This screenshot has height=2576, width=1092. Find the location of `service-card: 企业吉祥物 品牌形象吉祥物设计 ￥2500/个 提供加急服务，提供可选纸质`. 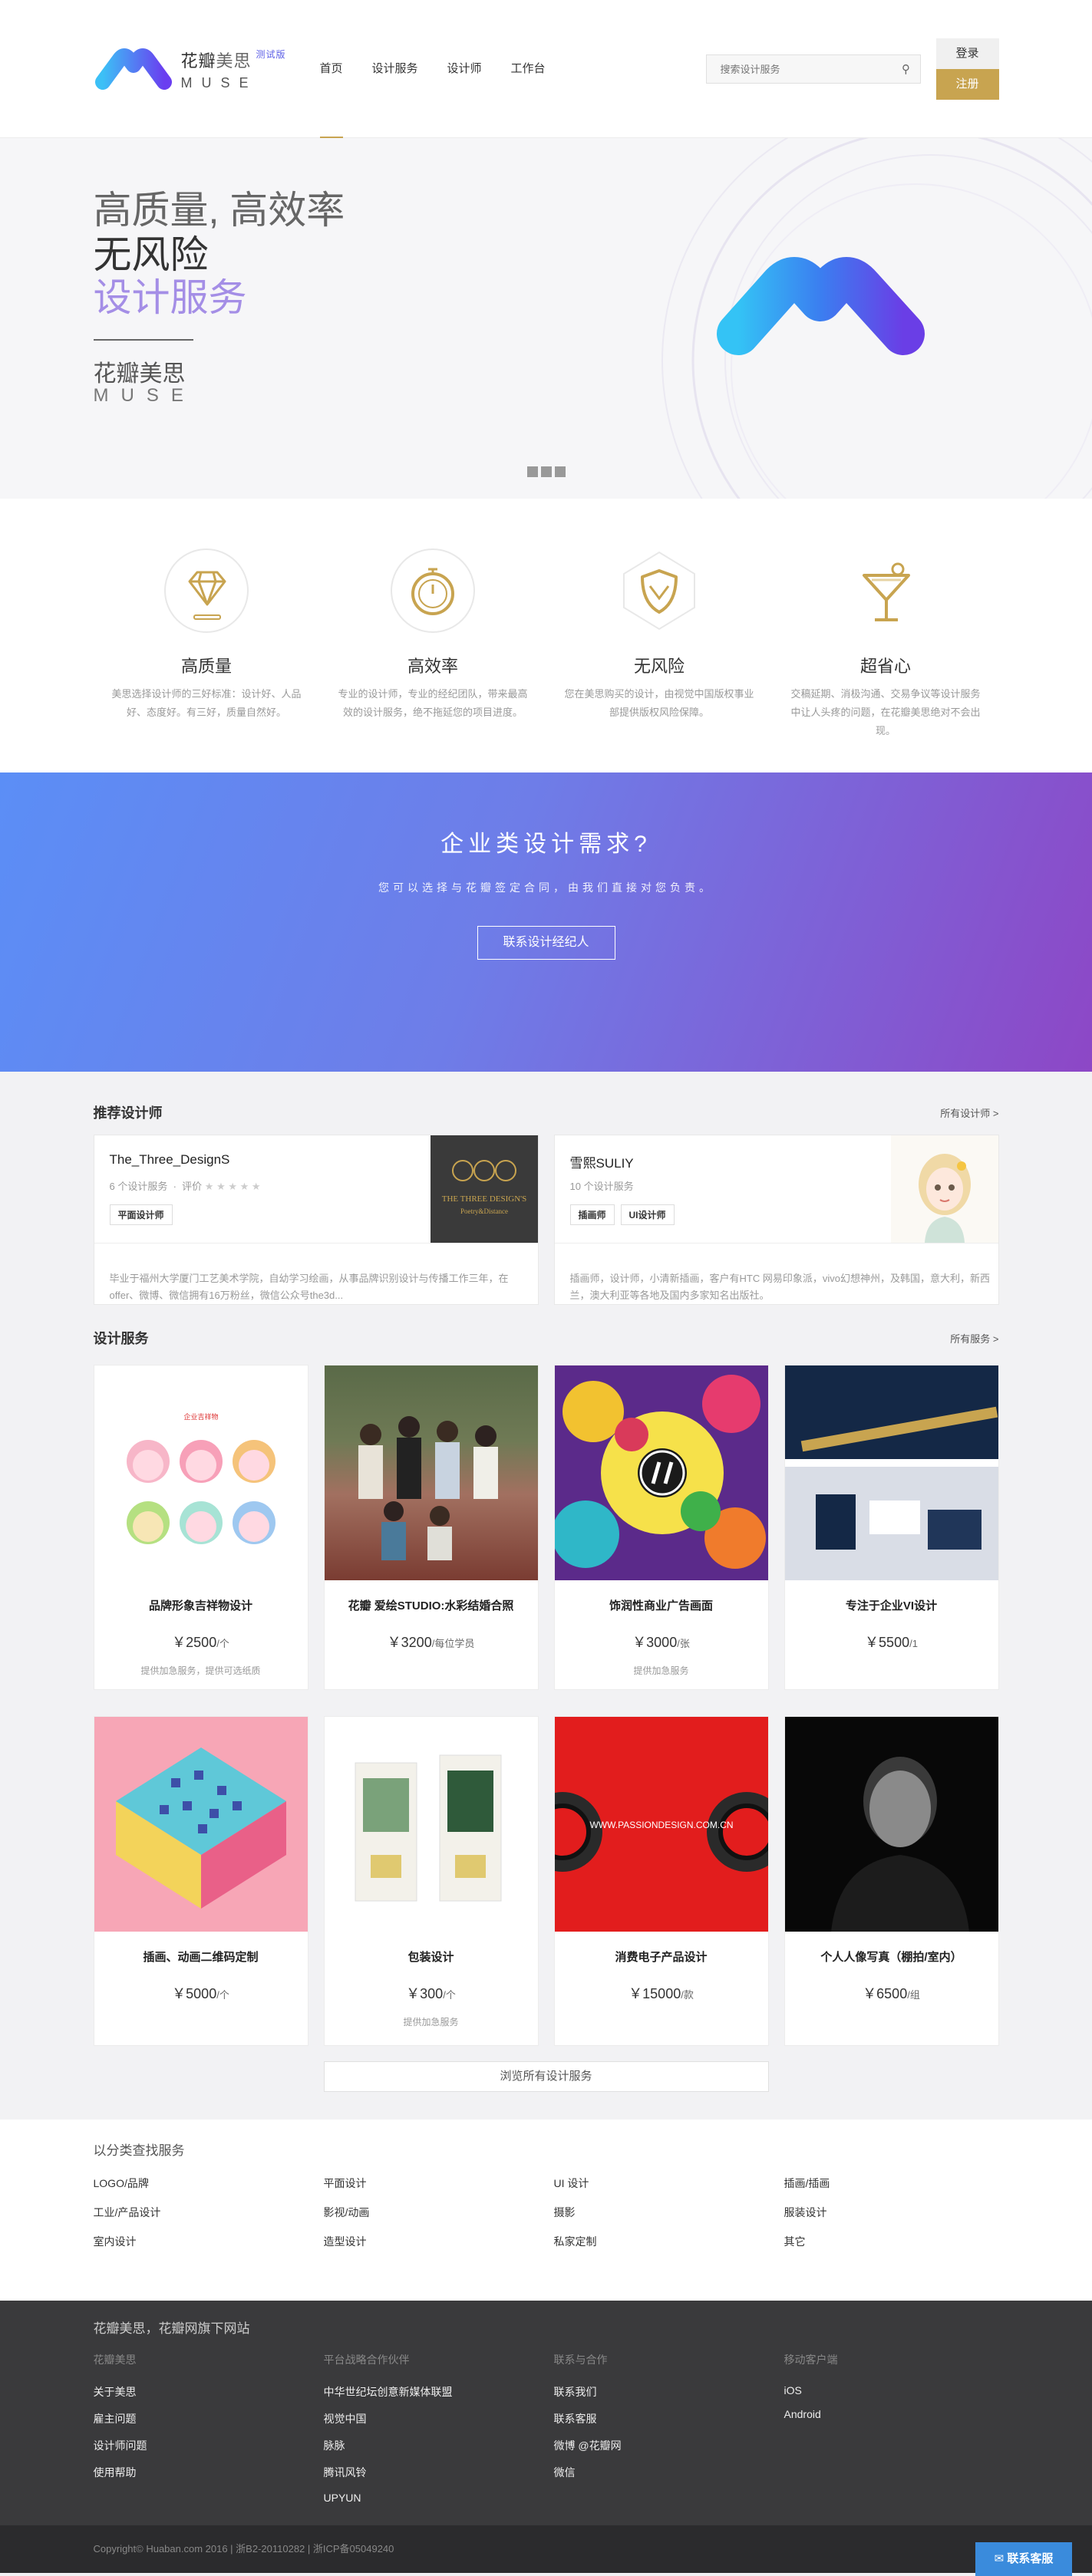

service-card: 企业吉祥物 品牌形象吉祥物设计 ￥2500/个 提供加急服务，提供可选纸质 is located at coordinates (200, 1527).